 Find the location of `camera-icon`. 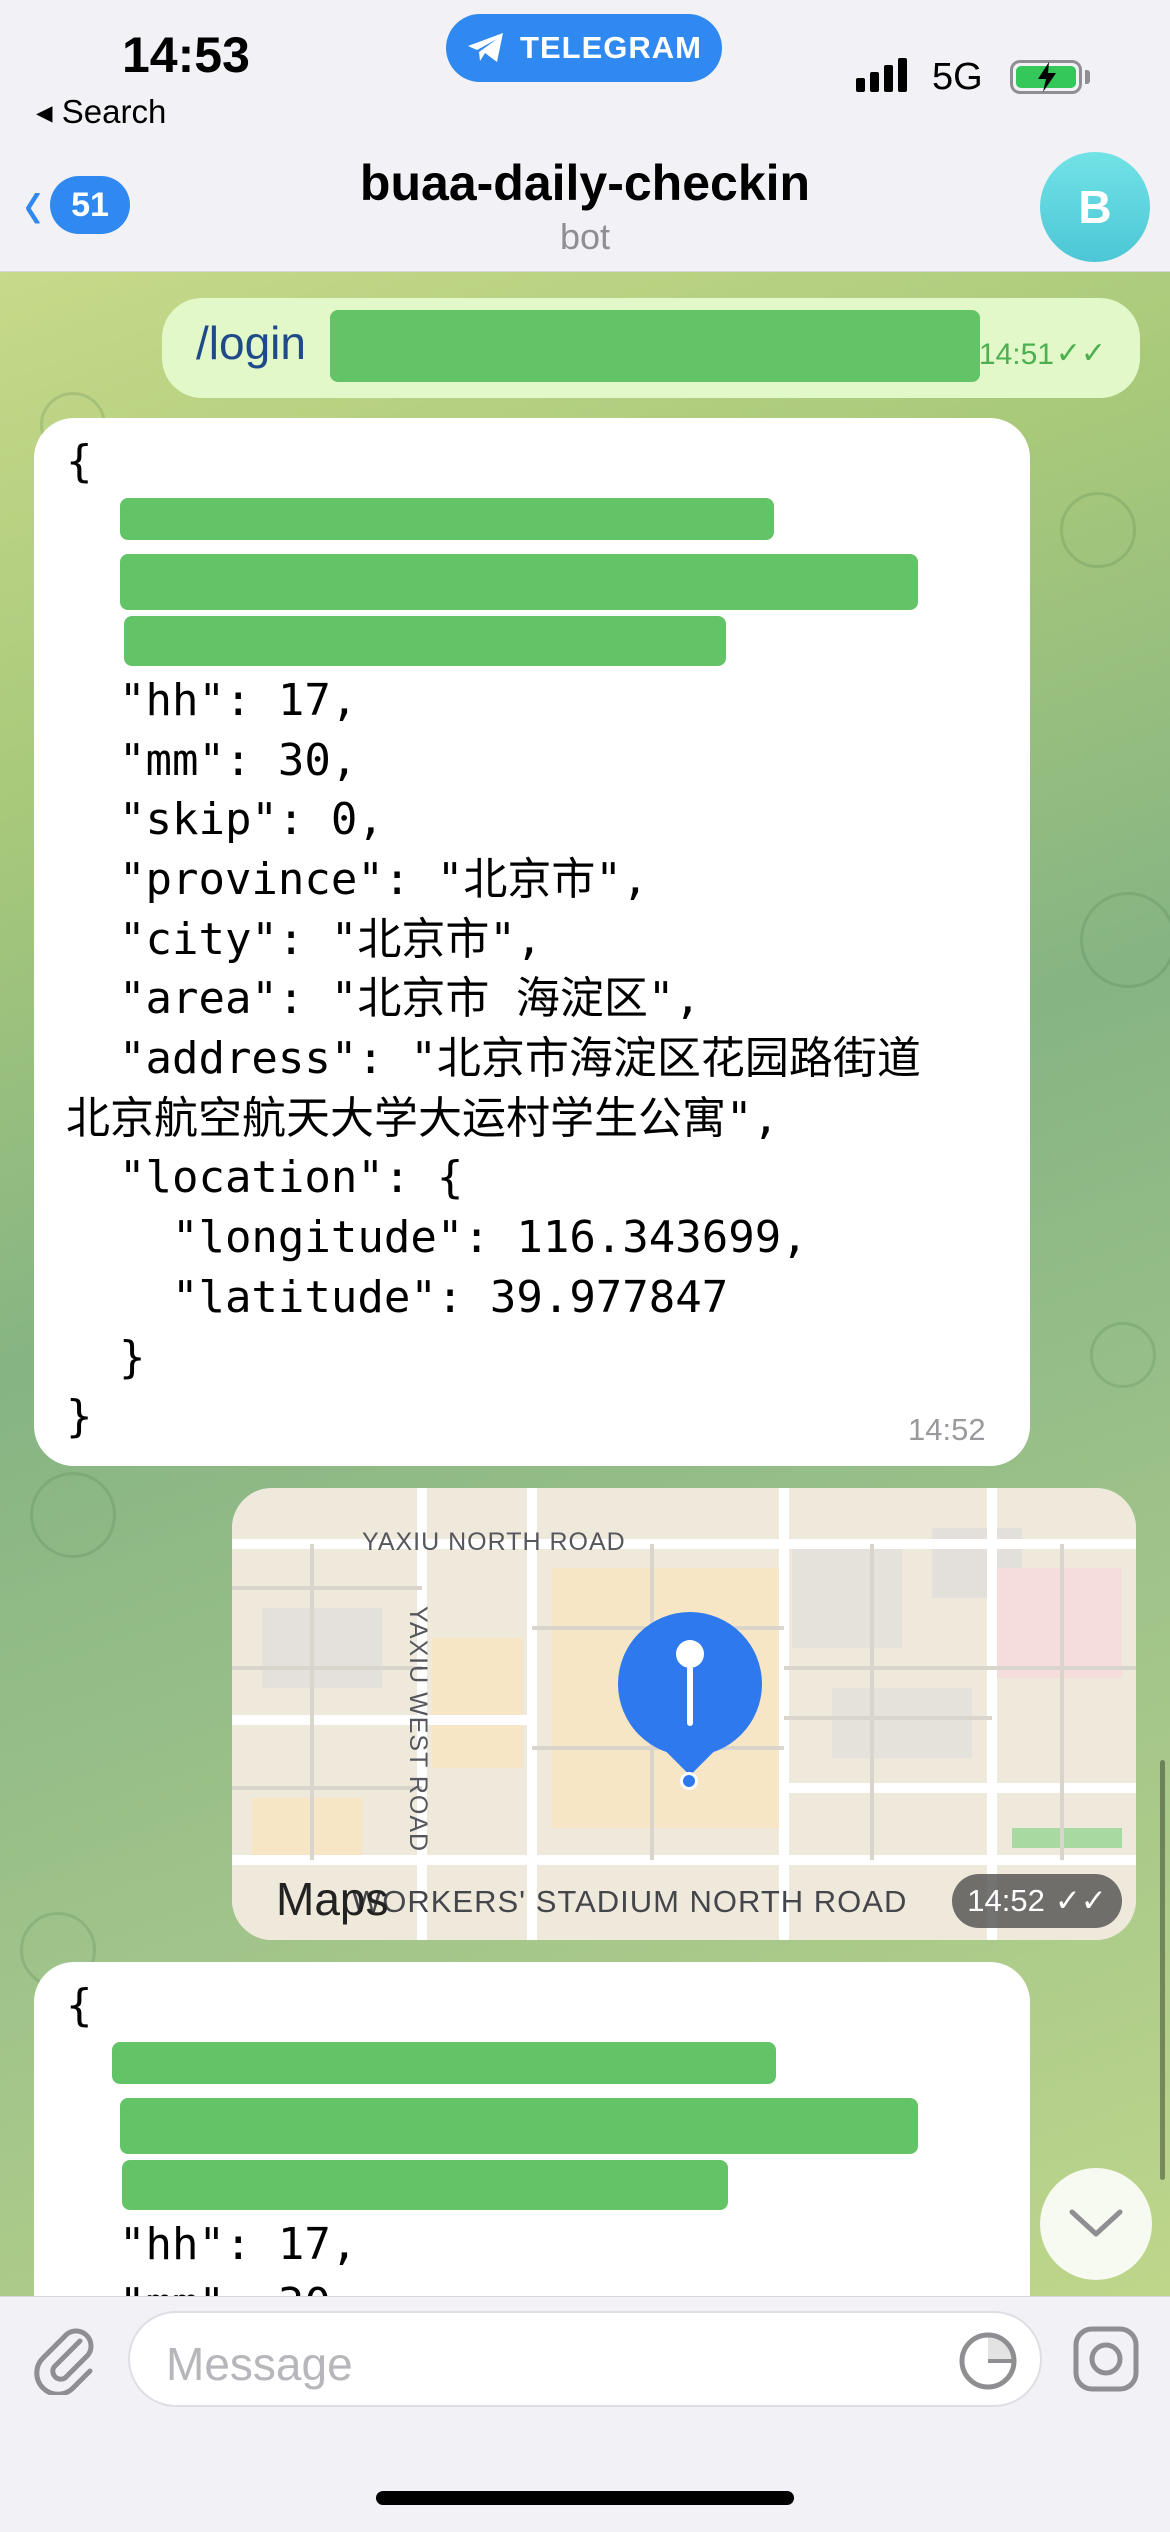

camera-icon is located at coordinates (1106, 2359).